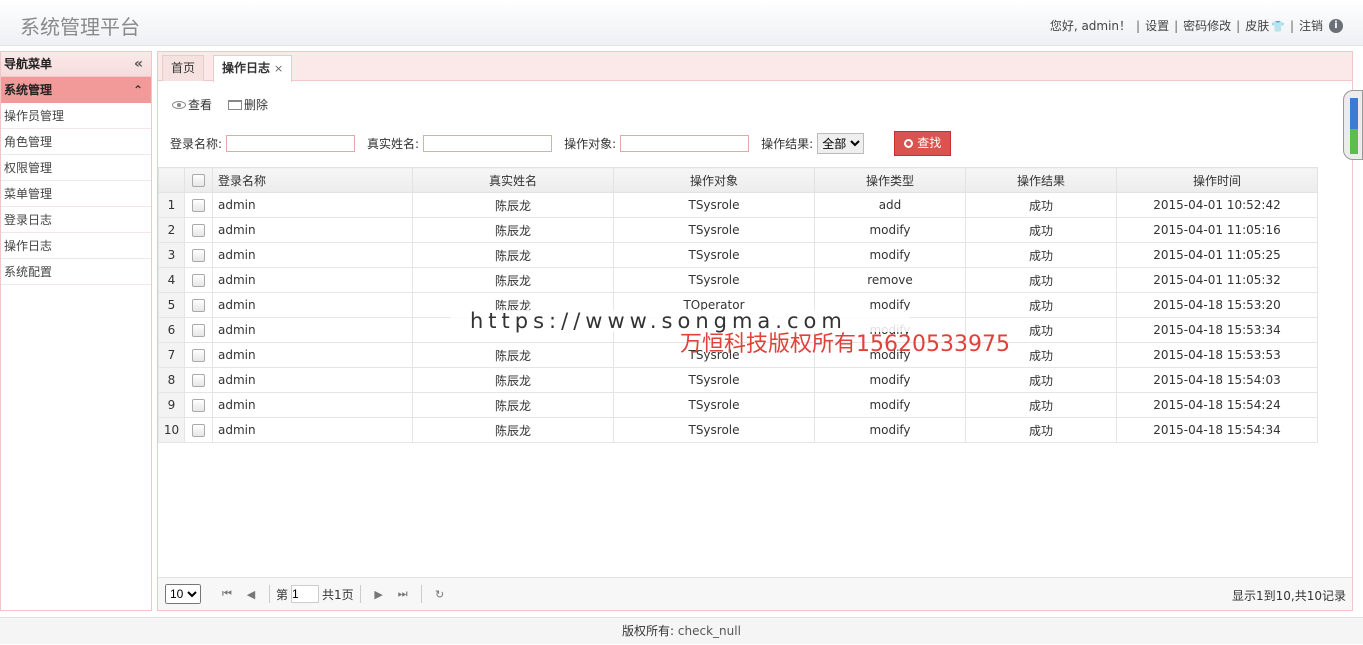  Describe the element at coordinates (1217, 230) in the screenshot. I see `cell-time: 2015-04-01 11:05:16` at that location.